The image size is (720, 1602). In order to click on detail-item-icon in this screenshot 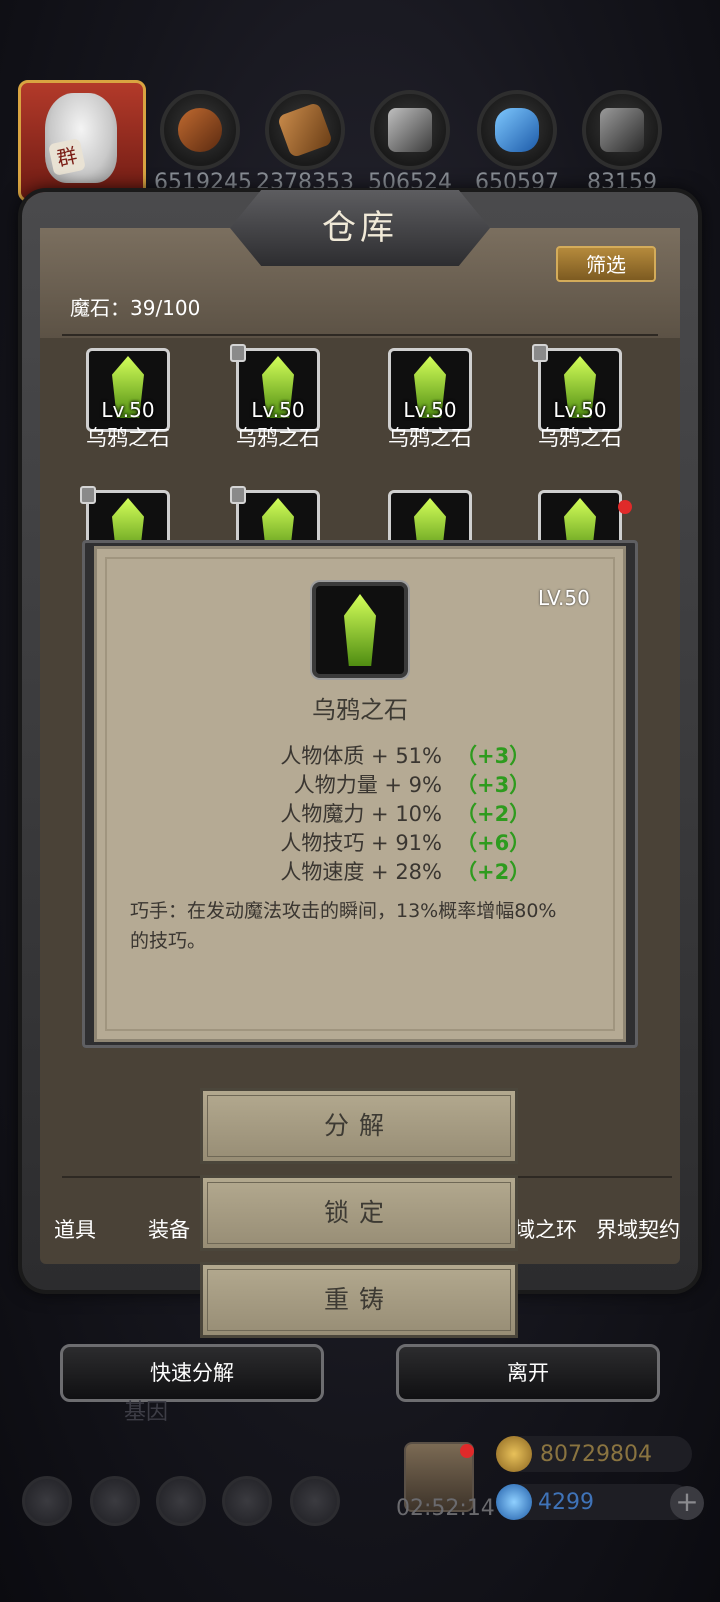, I will do `click(360, 630)`.